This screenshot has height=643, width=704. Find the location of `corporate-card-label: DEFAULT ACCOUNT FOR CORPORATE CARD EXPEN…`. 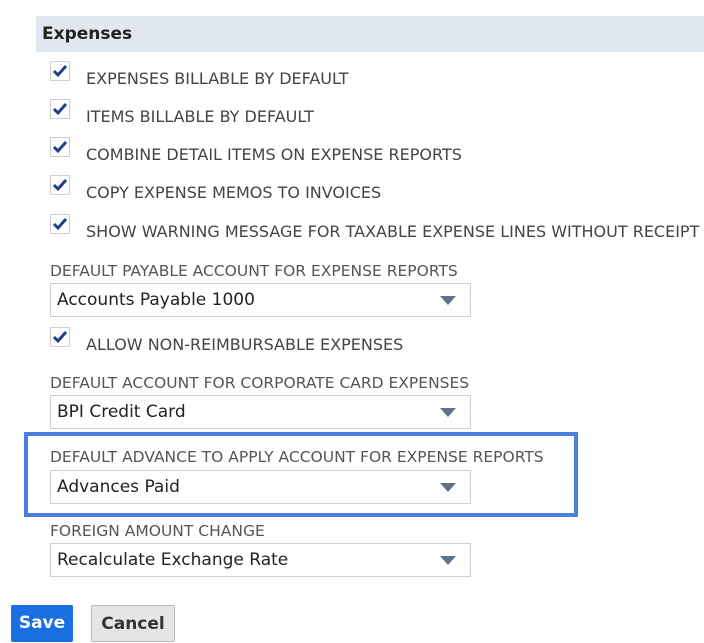

corporate-card-label: DEFAULT ACCOUNT FOR CORPORATE CARD EXPEN… is located at coordinates (260, 383).